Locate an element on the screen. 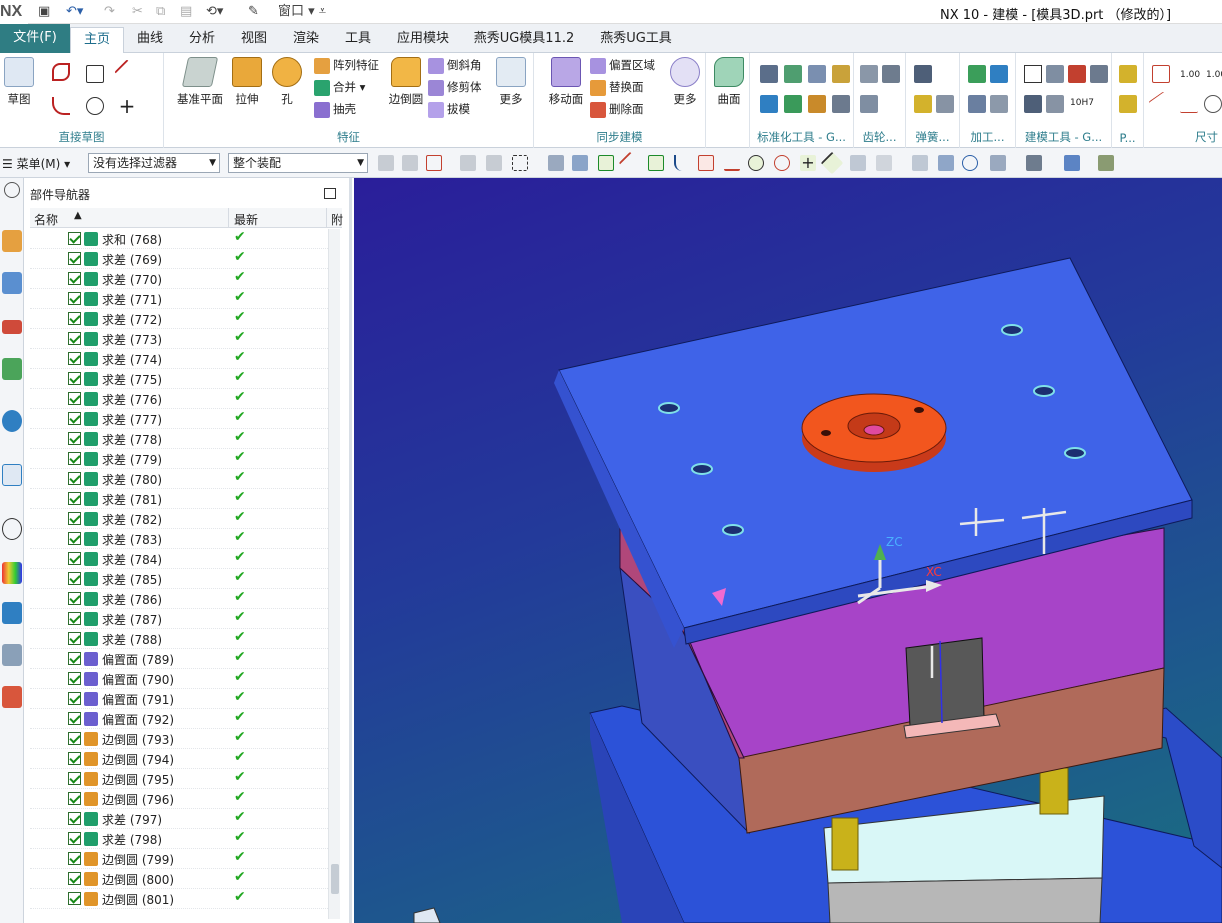 This screenshot has width=1222, height=923. triangle-tool-icon is located at coordinates (1033, 74).